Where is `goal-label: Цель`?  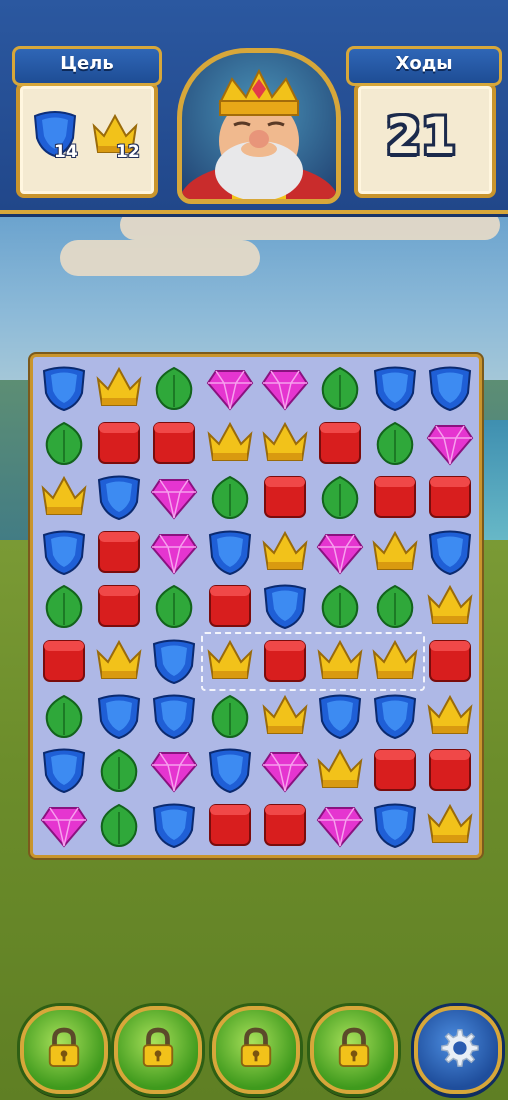
goal-label: Цель is located at coordinates (87, 66).